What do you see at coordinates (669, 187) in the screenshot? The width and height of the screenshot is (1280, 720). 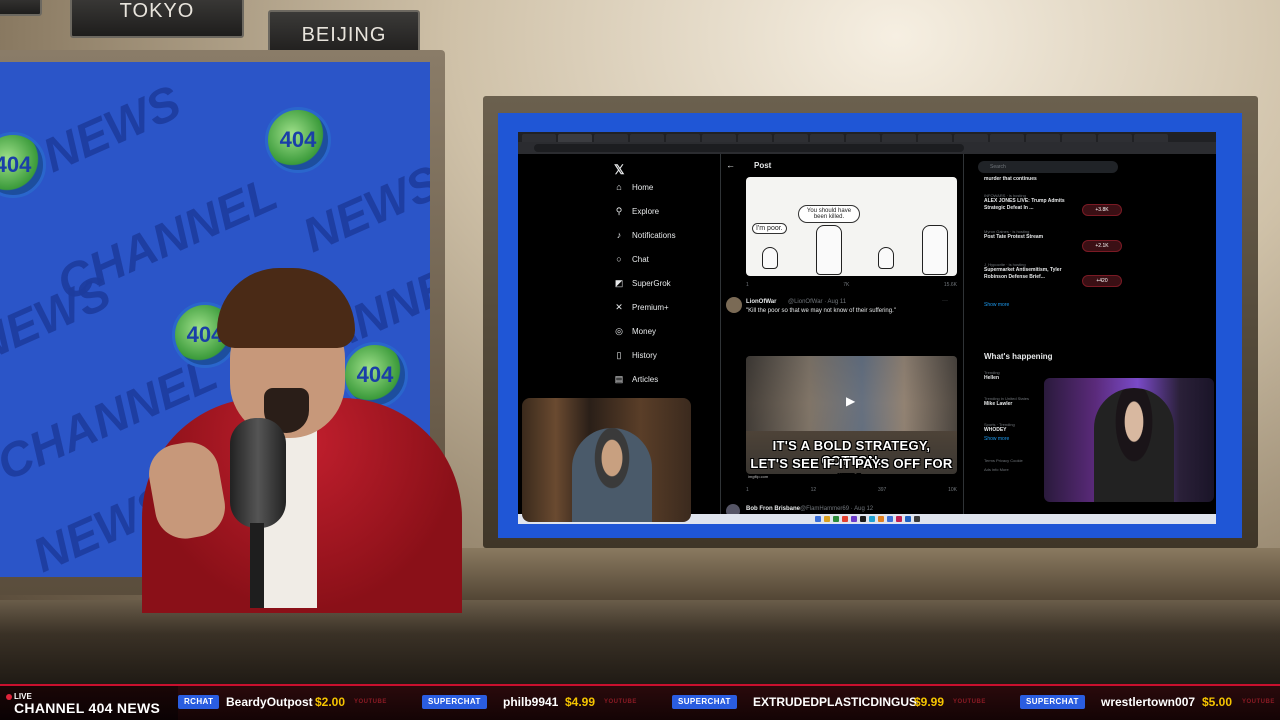 I see `nav-home: ⌂ Home` at bounding box center [669, 187].